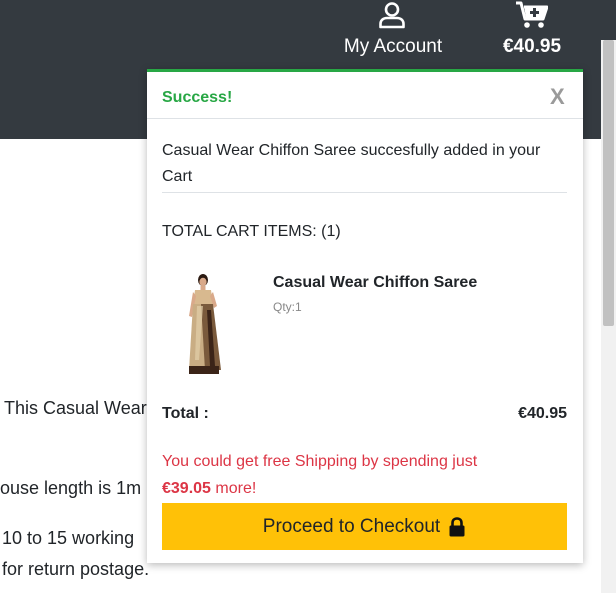 The height and width of the screenshot is (593, 616). I want to click on product-thumbnail, so click(203, 324).